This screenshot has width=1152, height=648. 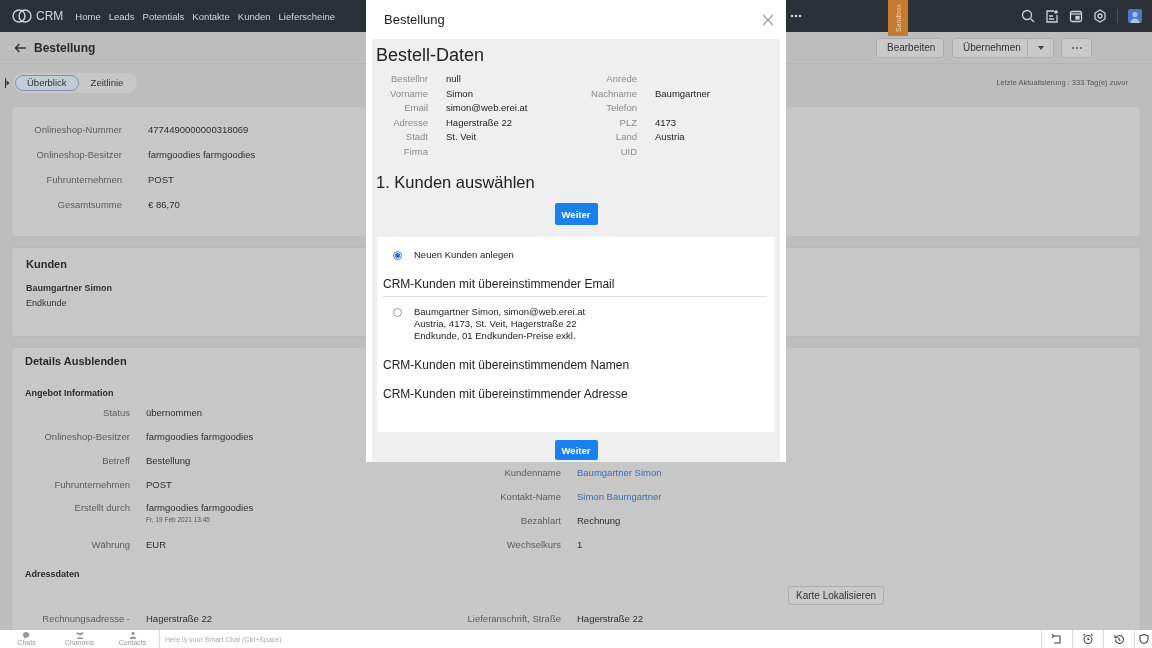 I want to click on field-label: PLZ, so click(x=627, y=122).